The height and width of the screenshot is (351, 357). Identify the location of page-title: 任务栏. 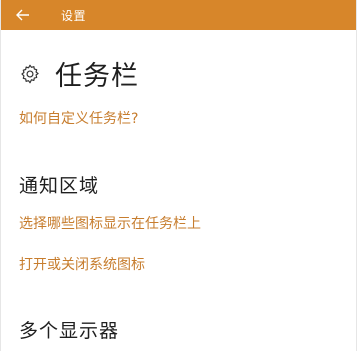
(97, 76).